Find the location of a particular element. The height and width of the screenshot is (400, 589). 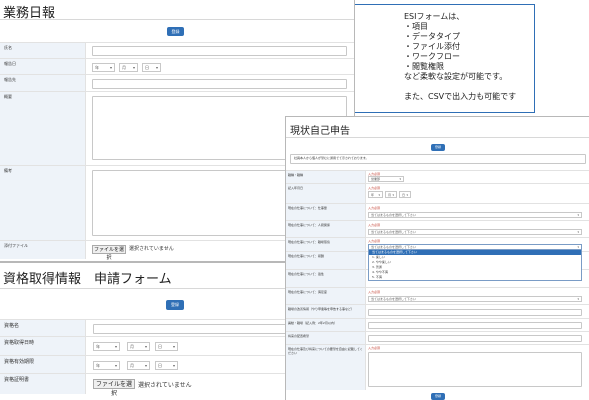

field-label: 資格名 is located at coordinates (43, 328).